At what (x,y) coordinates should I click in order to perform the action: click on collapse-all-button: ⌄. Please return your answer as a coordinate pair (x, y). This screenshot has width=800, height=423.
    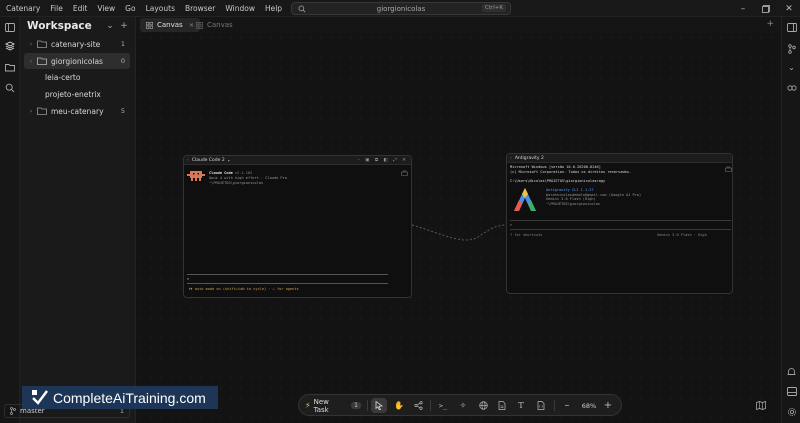
    Looking at the image, I should click on (110, 26).